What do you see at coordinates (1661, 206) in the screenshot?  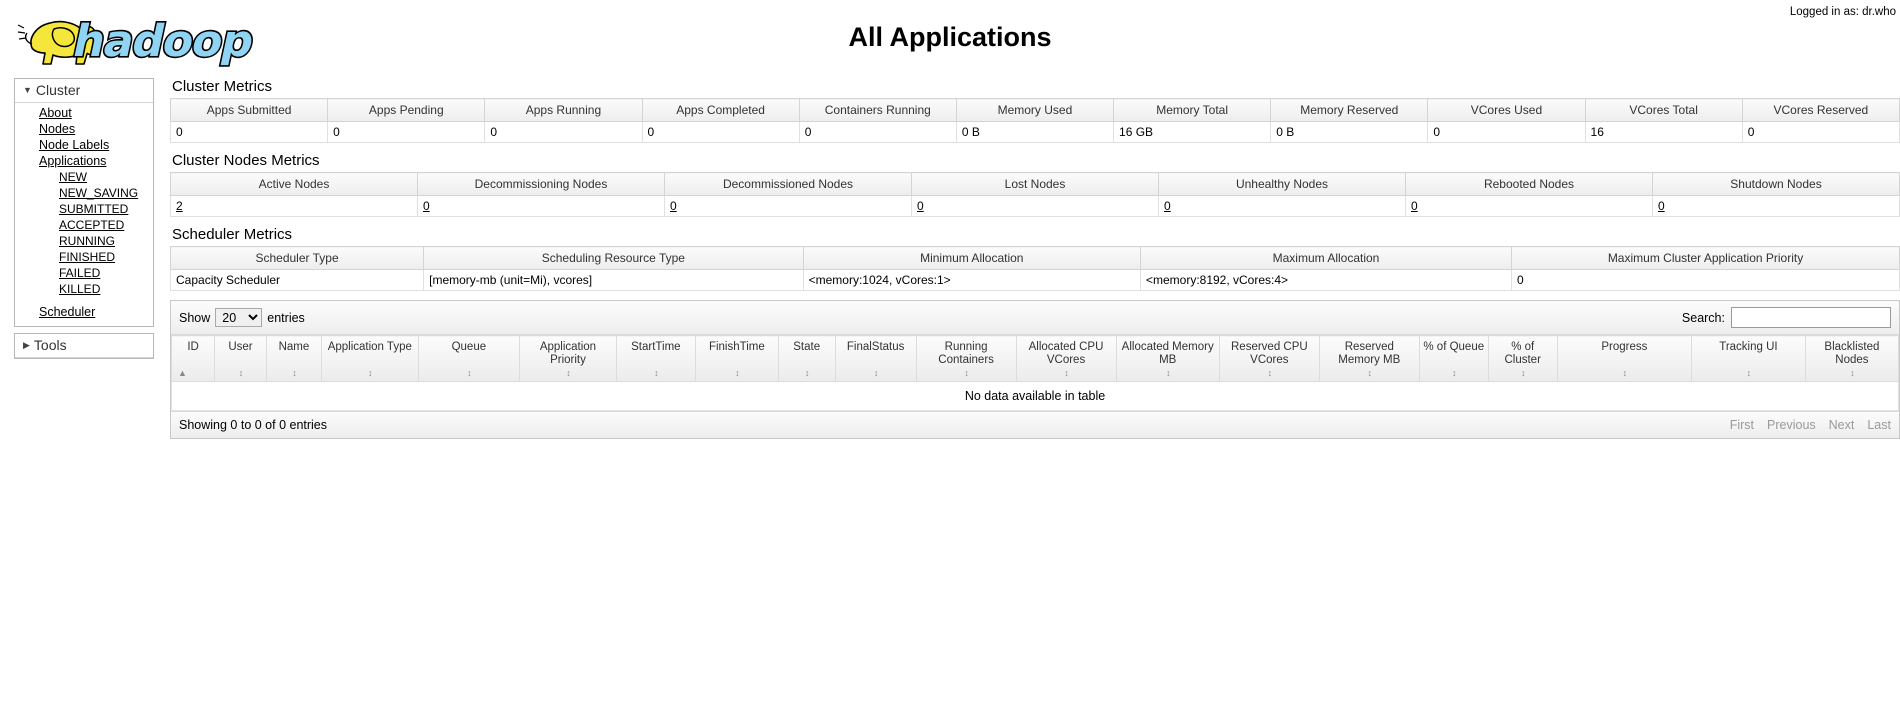 I see `value-shutdown-nodes-link: 0` at bounding box center [1661, 206].